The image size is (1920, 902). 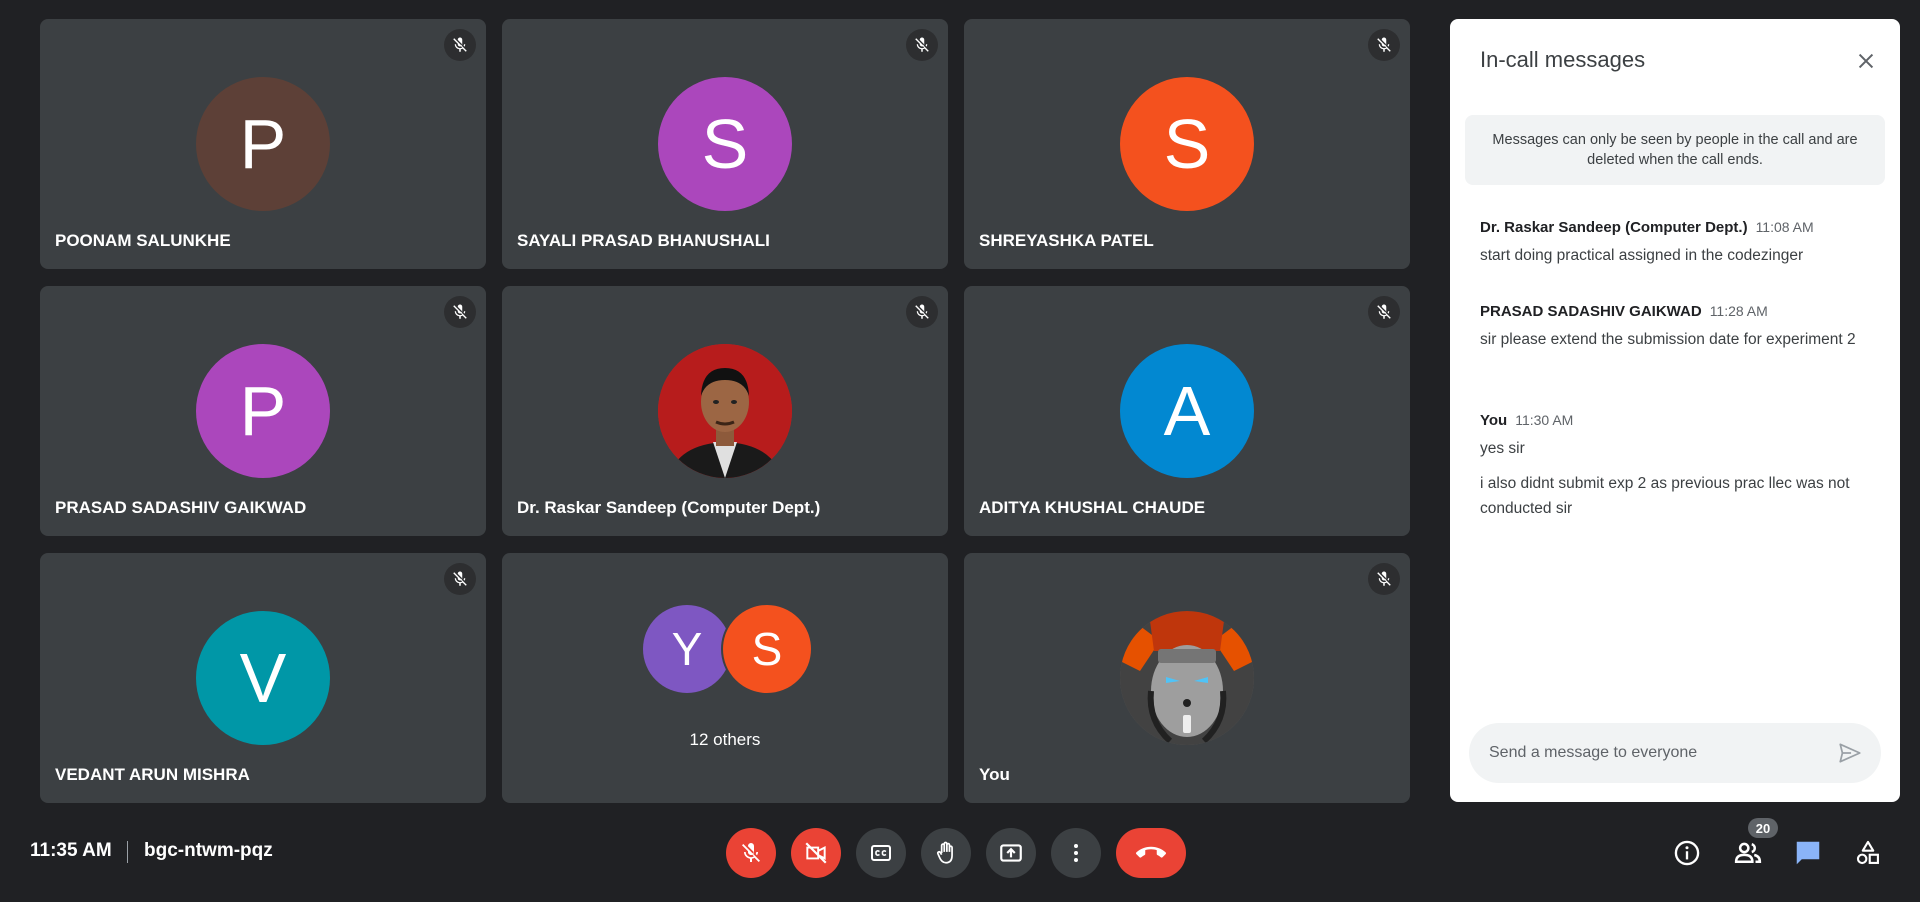 I want to click on camera-toggle-button, so click(x=816, y=853).